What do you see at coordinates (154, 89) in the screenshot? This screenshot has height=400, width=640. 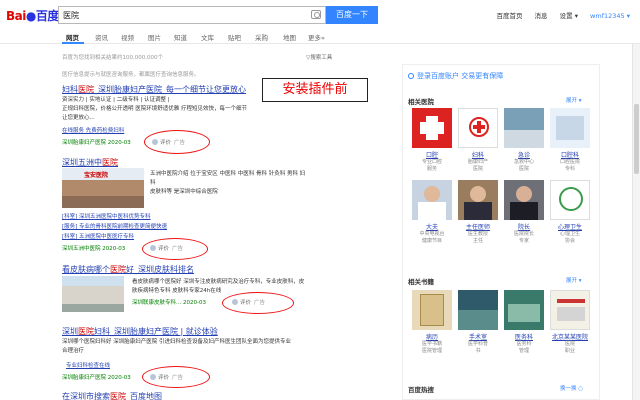 I see `result-title: 妇科医院_深圳胎康妇产医院_每一个细节让您更放心` at bounding box center [154, 89].